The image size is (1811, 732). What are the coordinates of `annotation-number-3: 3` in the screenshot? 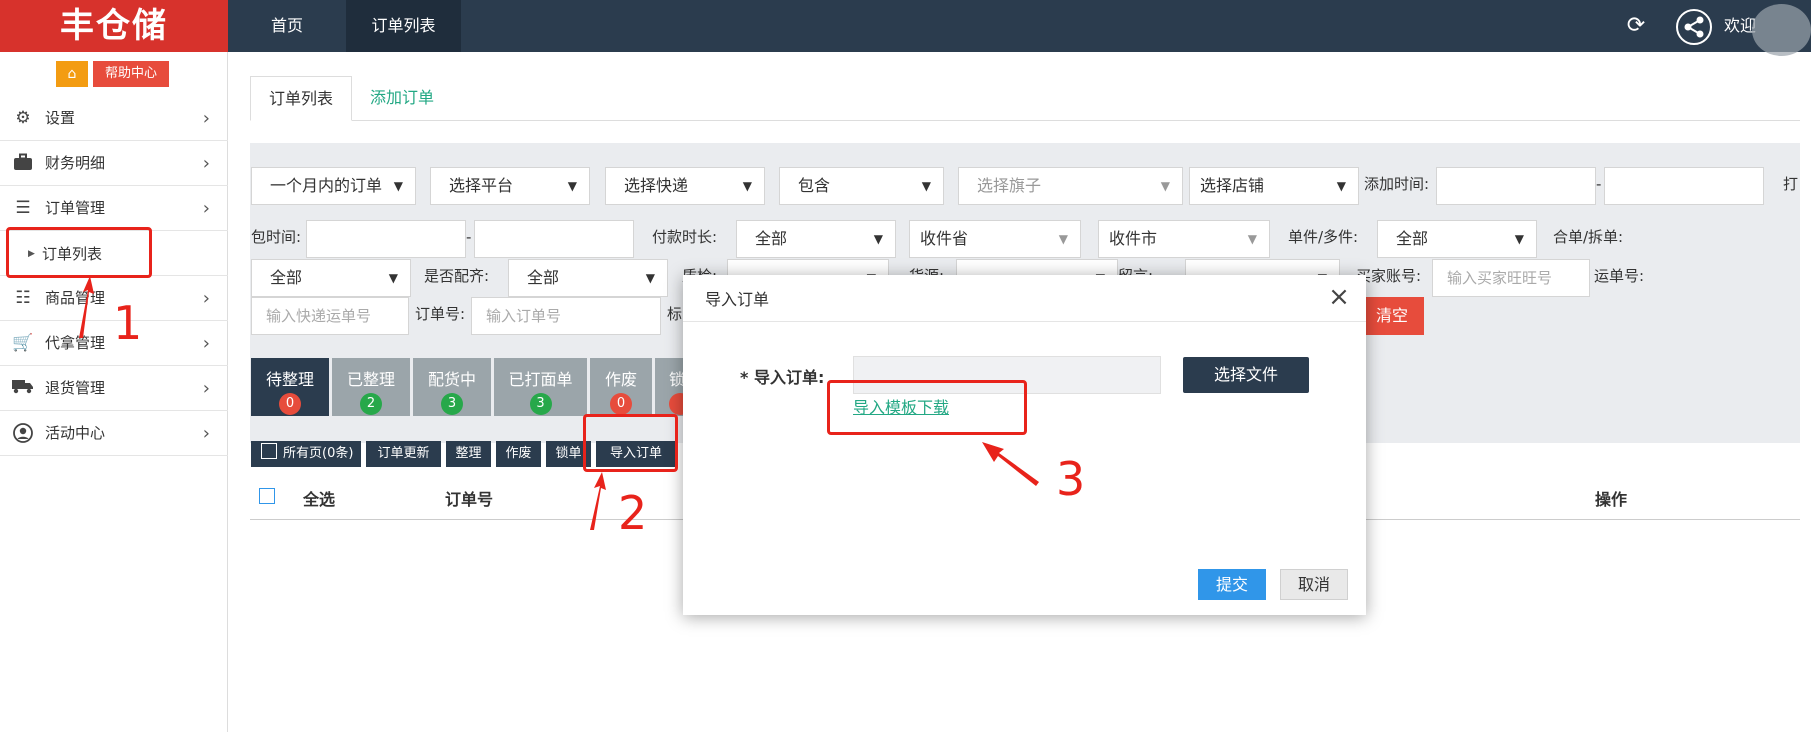 It's located at (1071, 479).